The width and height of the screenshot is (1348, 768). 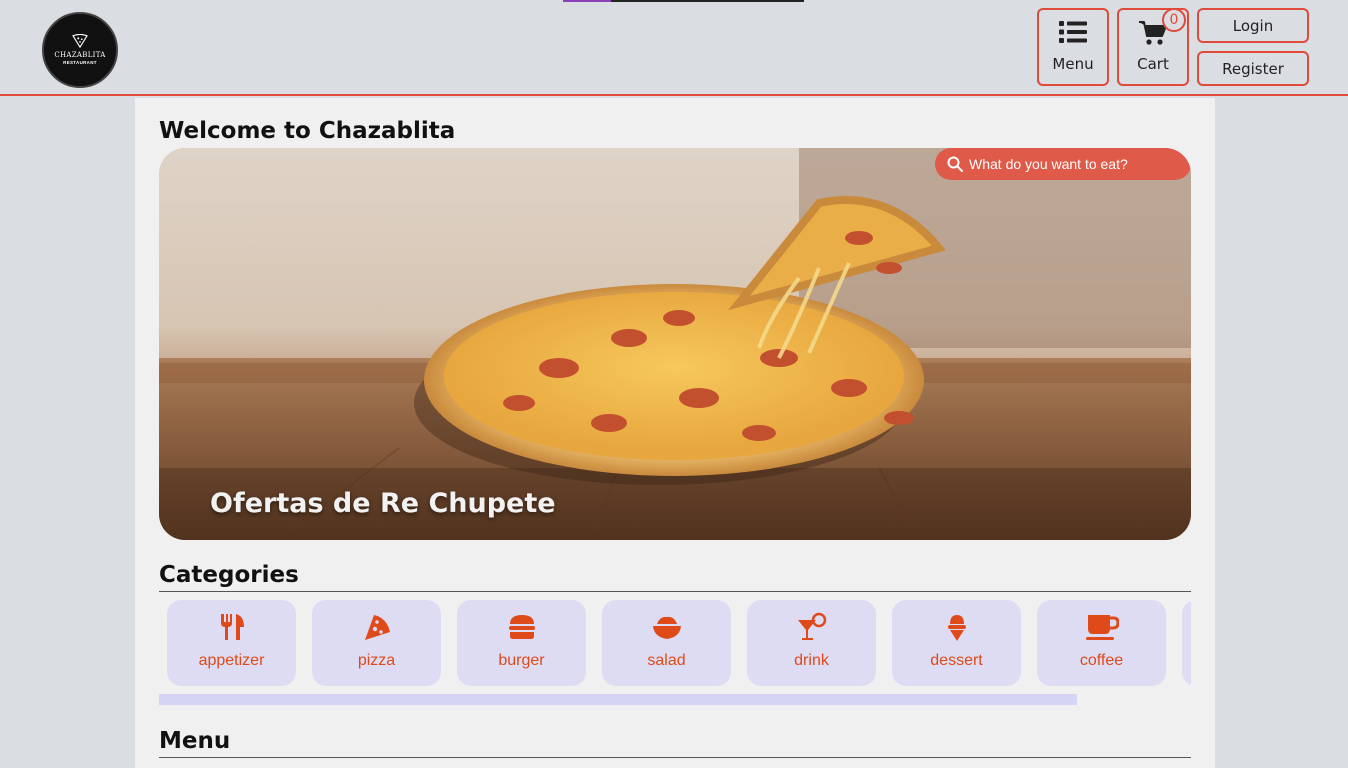 I want to click on logo-name: CHAZABLITA, so click(x=80, y=55).